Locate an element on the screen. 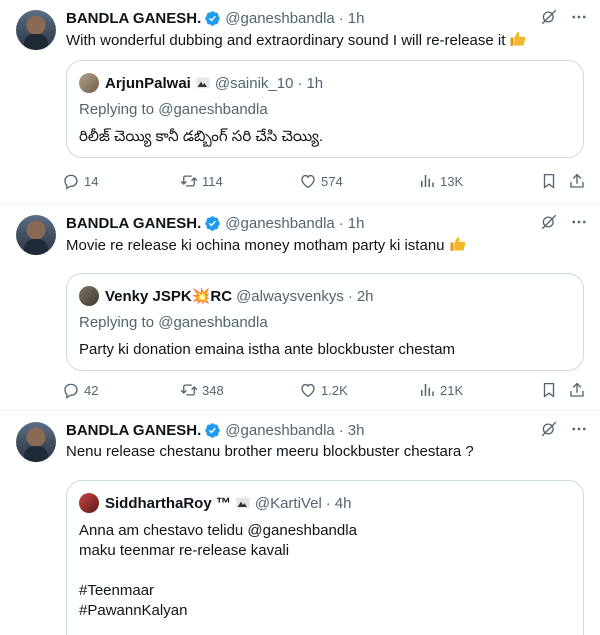 The image size is (600, 635). quote-header: Venky JSPK💥RC @alwaysvenkys · 2h is located at coordinates (226, 296).